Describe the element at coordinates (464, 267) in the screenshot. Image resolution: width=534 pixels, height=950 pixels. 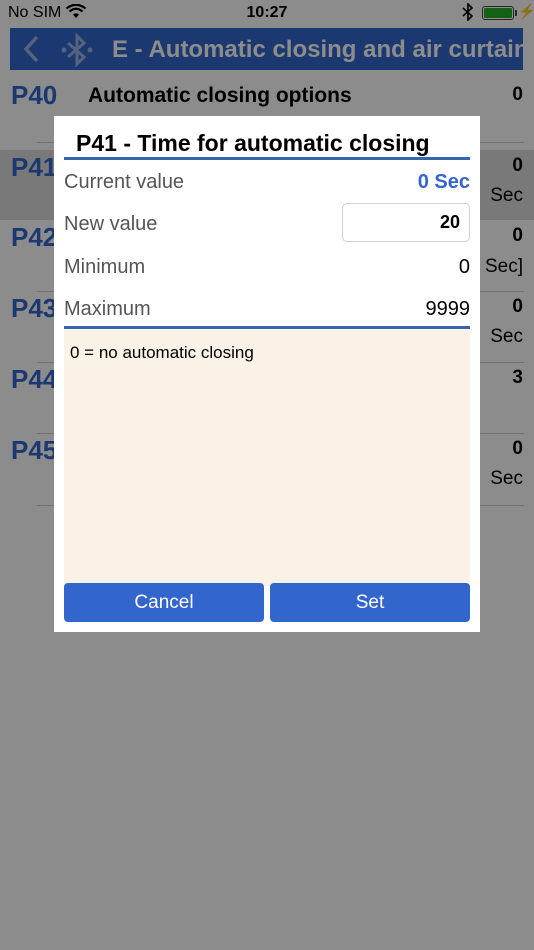
I see `minimum-value: 0` at that location.